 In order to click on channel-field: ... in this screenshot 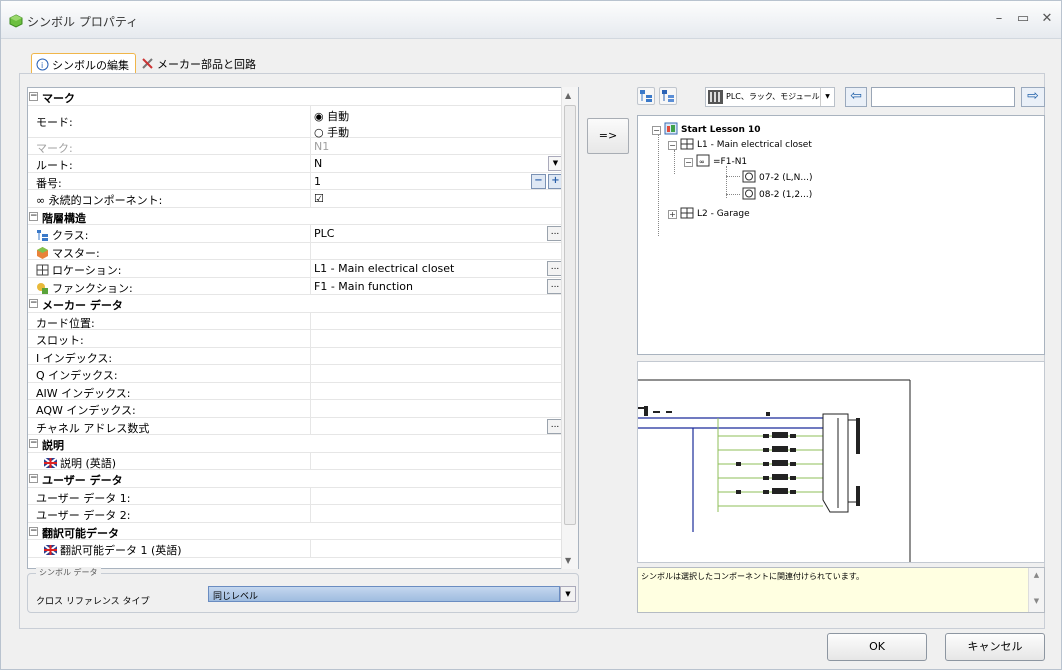, I will do `click(437, 425)`.